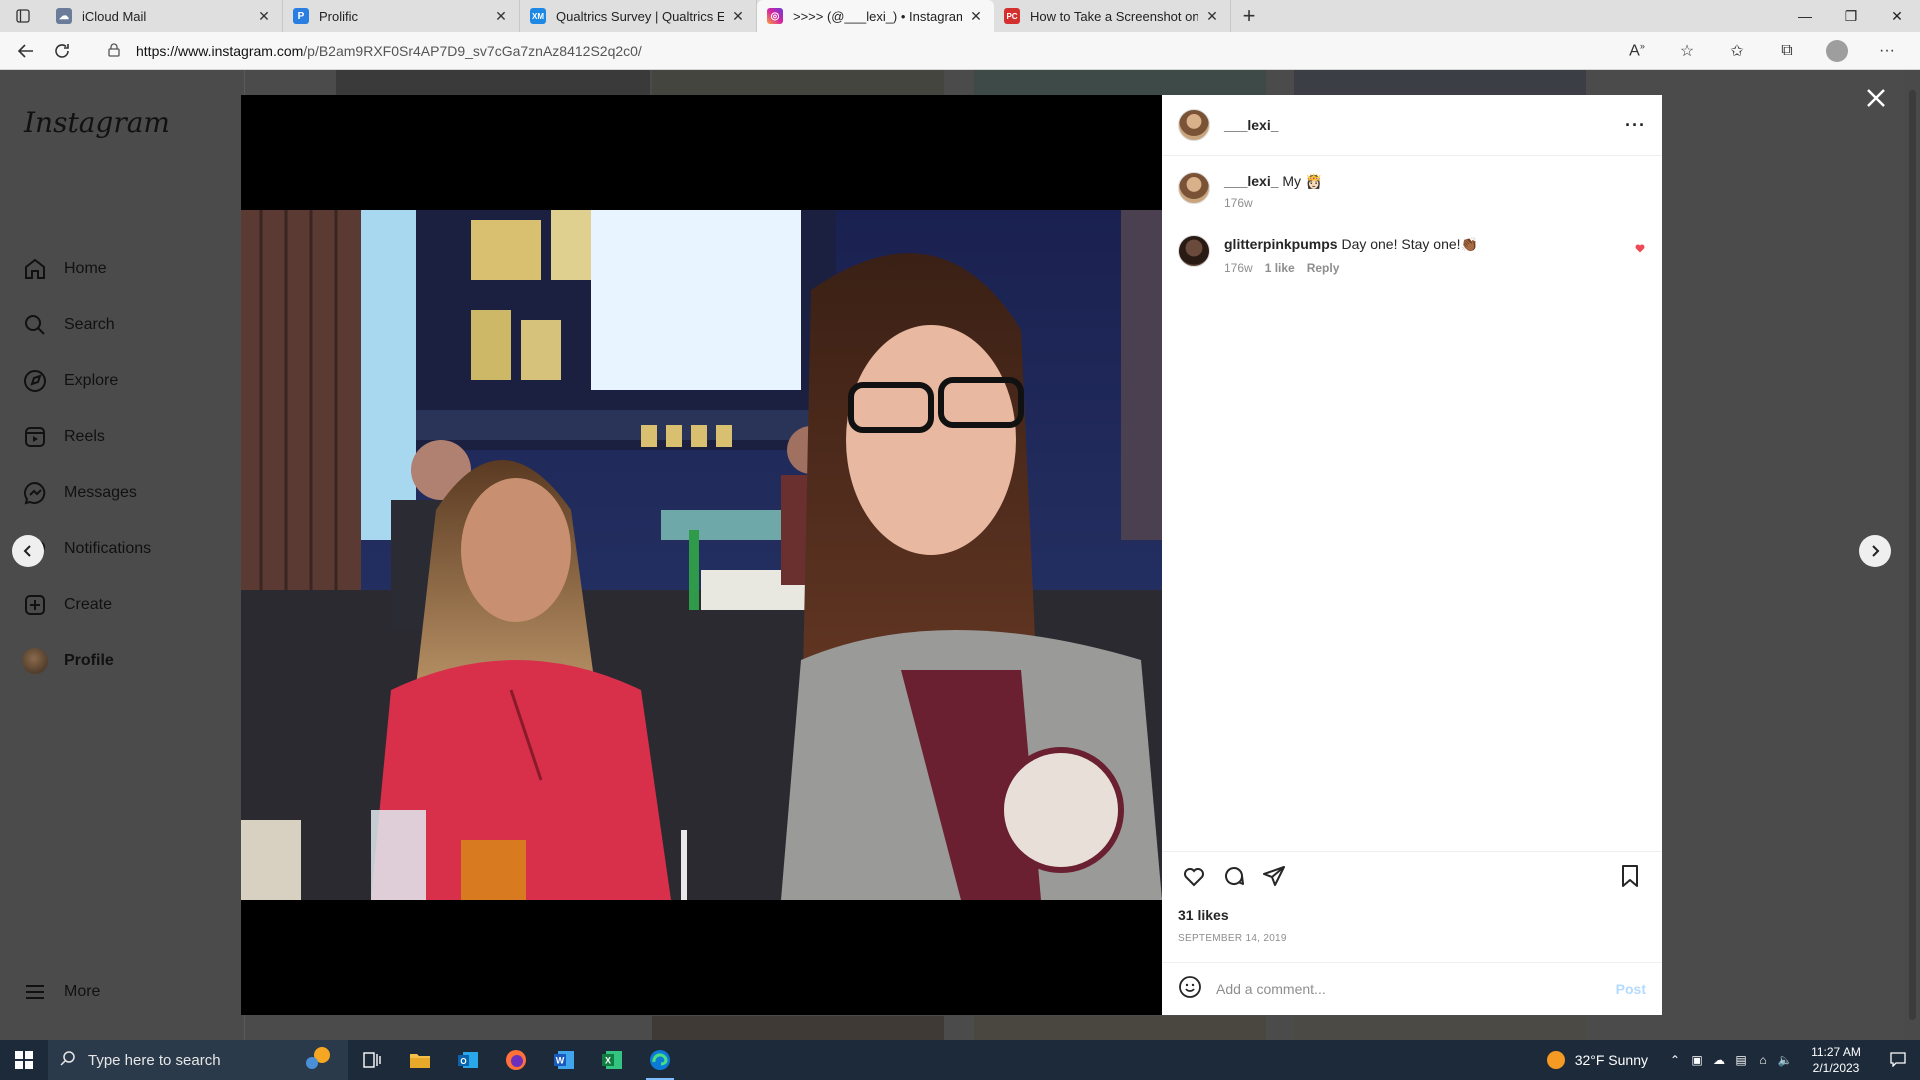 This screenshot has height=1080, width=1920. Describe the element at coordinates (35, 605) in the screenshot. I see `plus-square-icon` at that location.